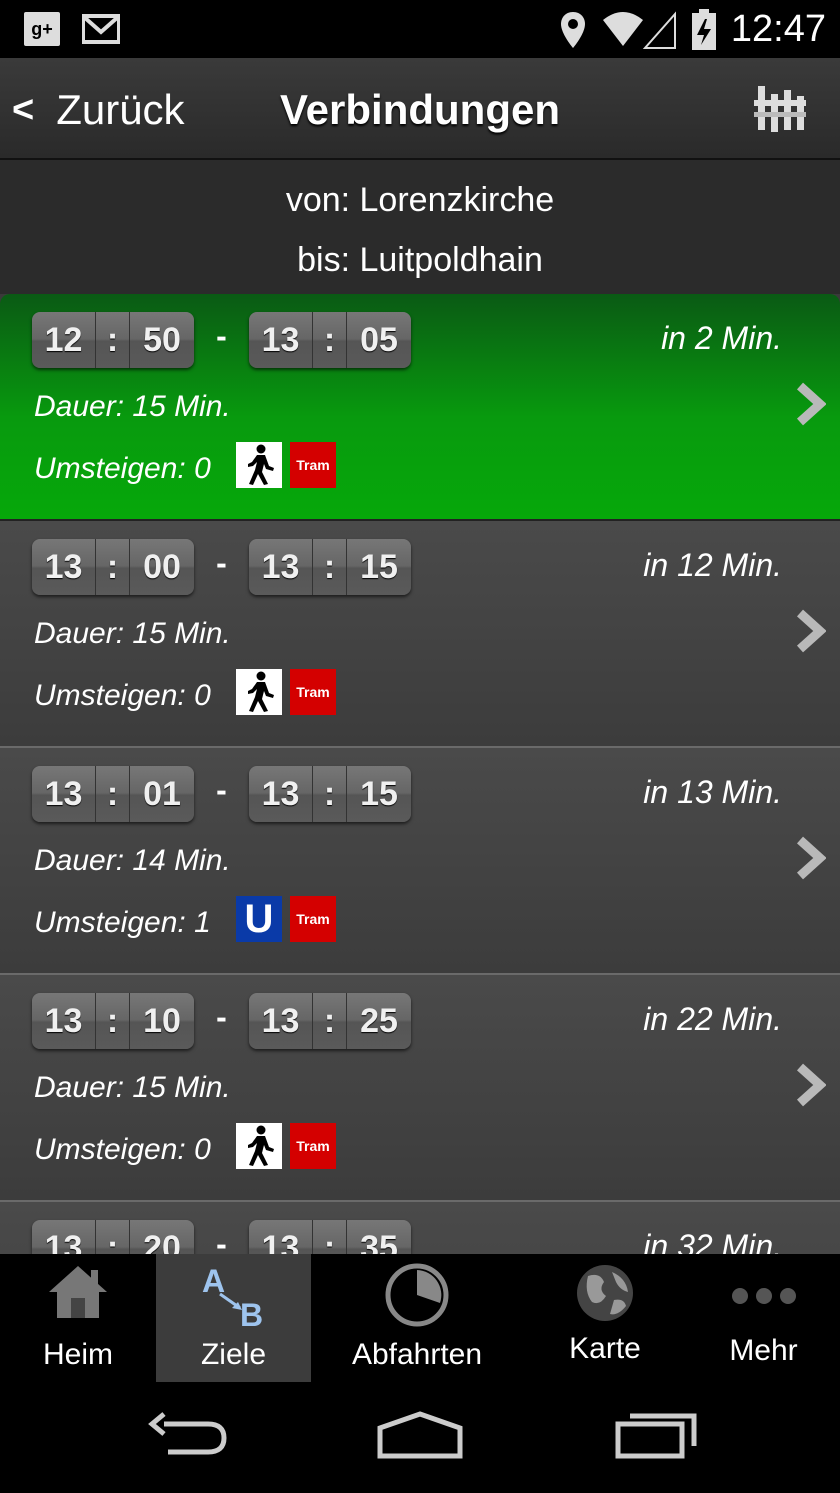 The width and height of the screenshot is (840, 1493). I want to click on time-range: 13 : 00 - 13 : 15, so click(221, 567).